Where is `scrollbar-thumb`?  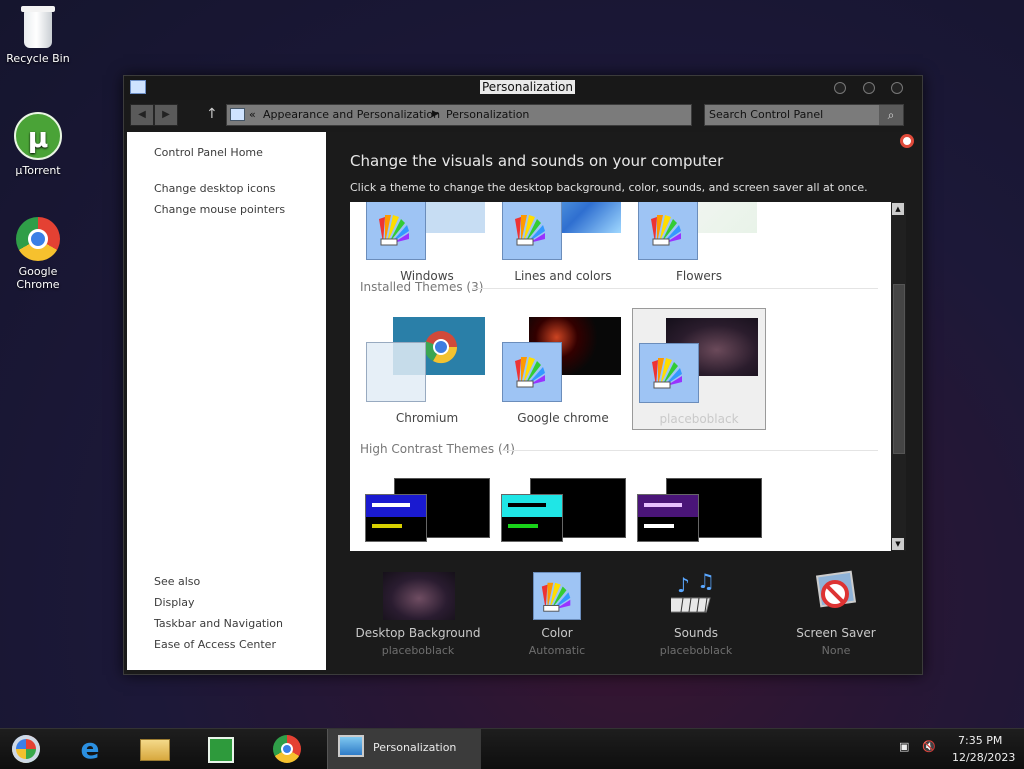
scrollbar-thumb is located at coordinates (899, 369).